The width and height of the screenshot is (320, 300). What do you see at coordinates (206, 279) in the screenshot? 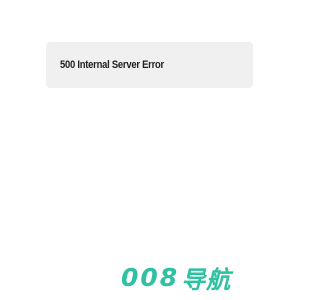
I see `brand-logo-name: 导航` at bounding box center [206, 279].